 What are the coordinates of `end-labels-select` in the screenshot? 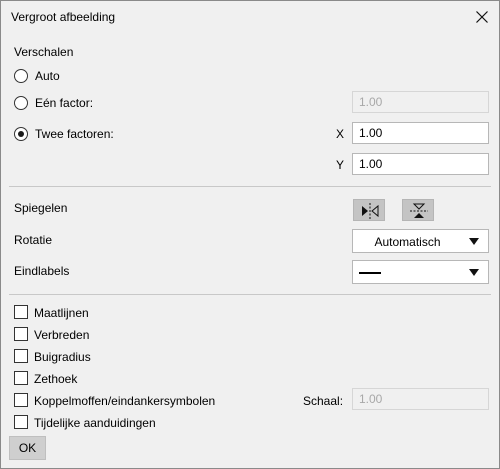 It's located at (420, 272).